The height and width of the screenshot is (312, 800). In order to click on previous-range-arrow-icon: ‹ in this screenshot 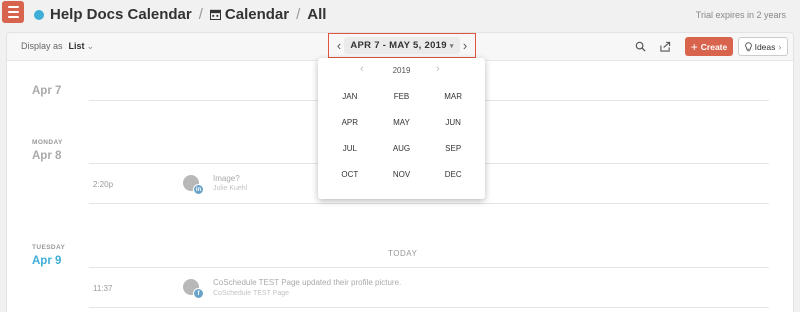, I will do `click(339, 45)`.